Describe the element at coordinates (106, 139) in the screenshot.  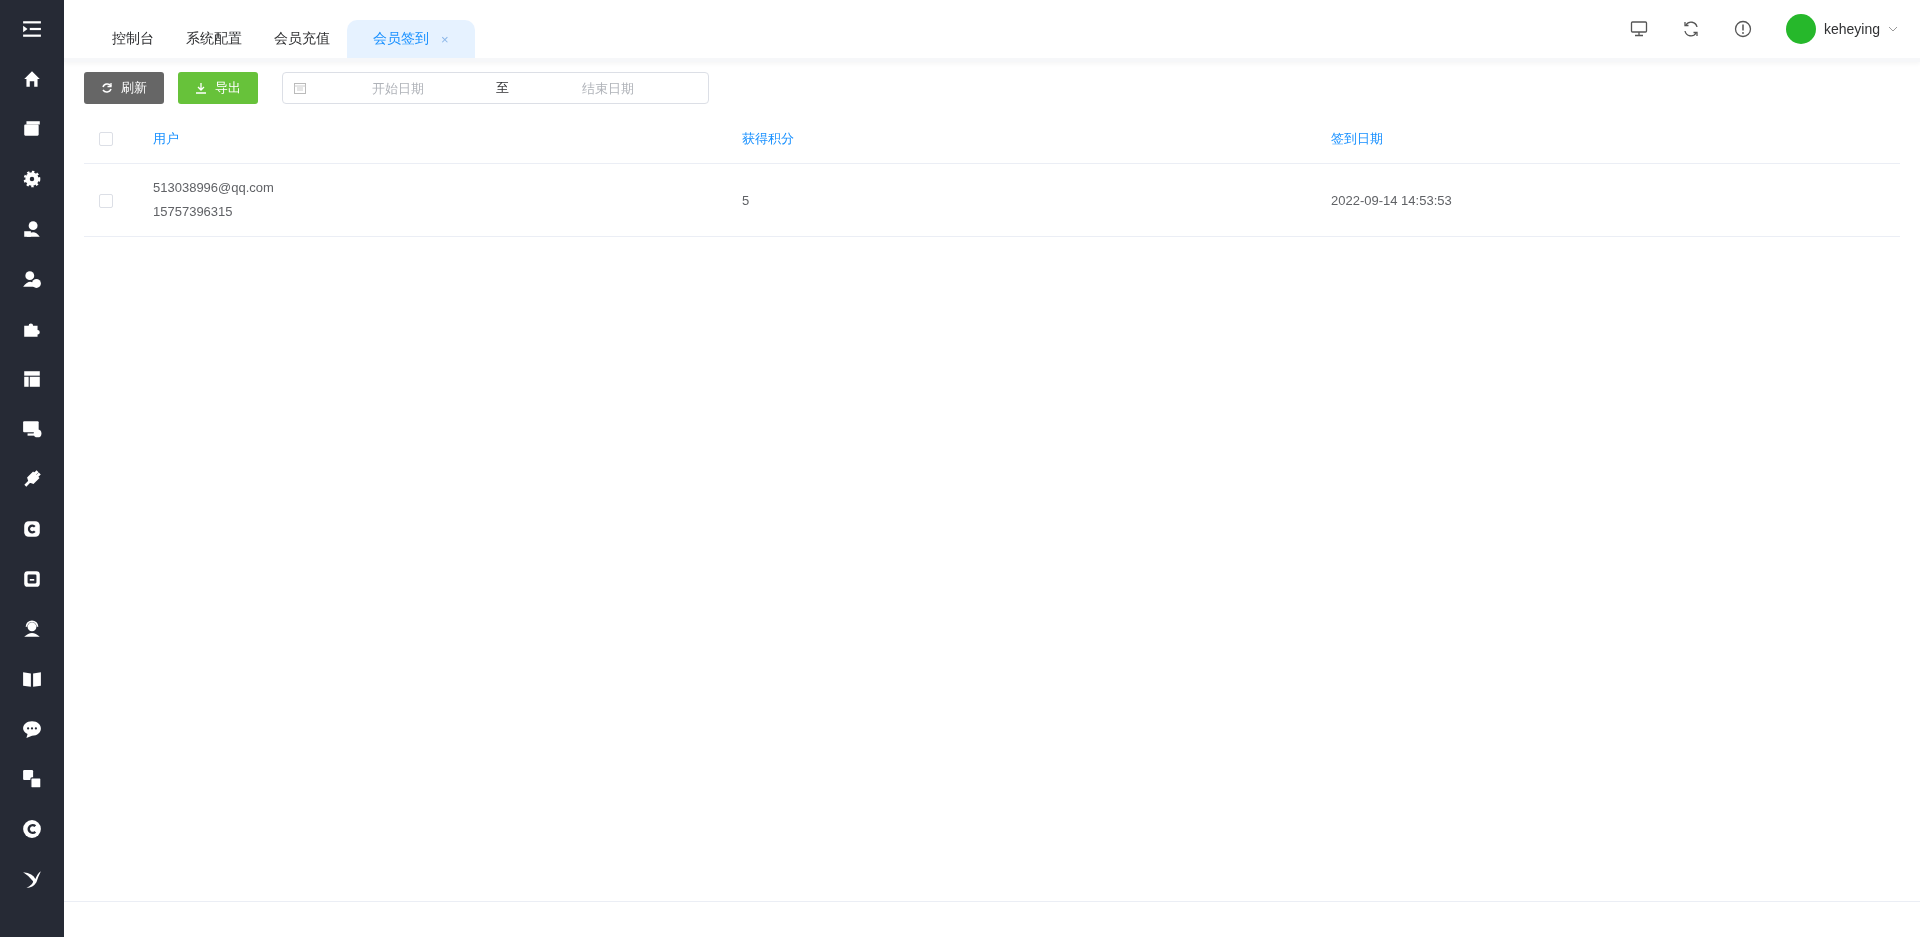
I see `select-all-checkbox` at that location.